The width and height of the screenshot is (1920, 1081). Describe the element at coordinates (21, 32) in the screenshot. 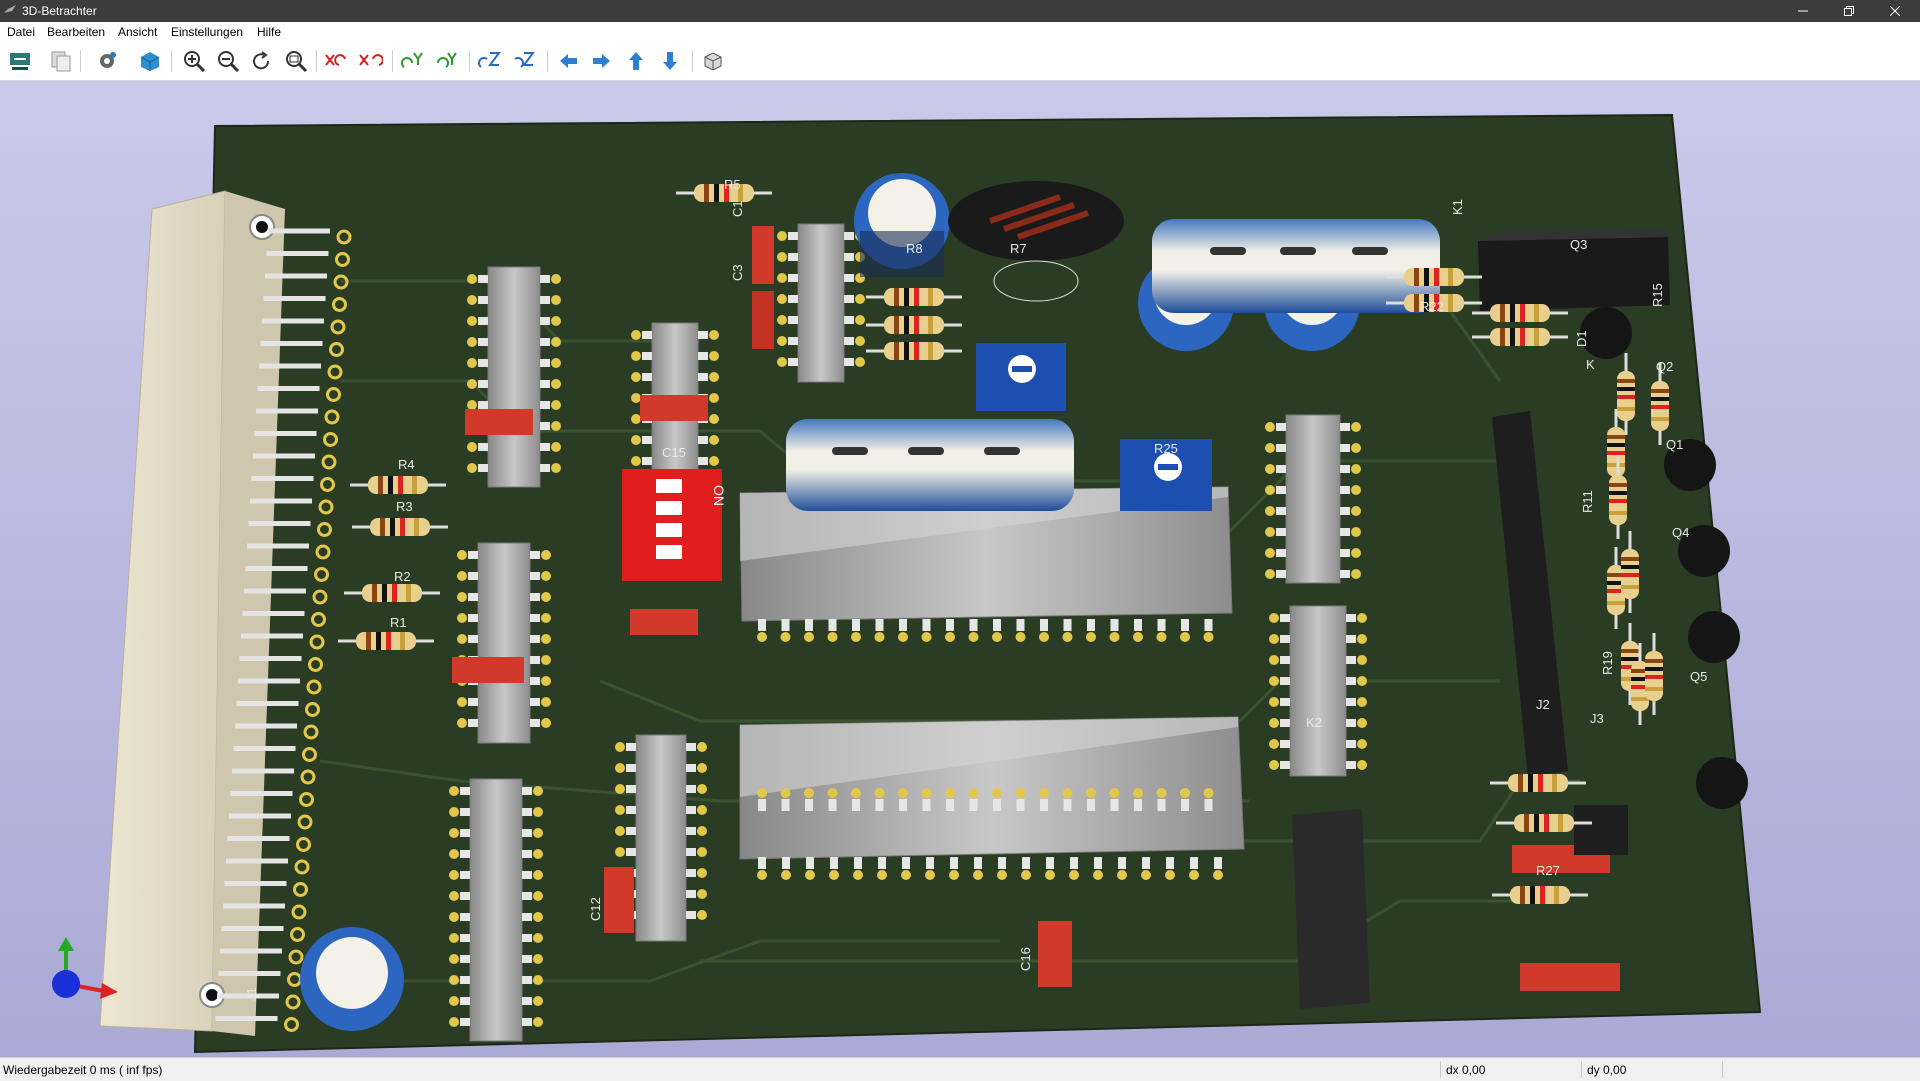

I see `menu-datei: Datei` at that location.